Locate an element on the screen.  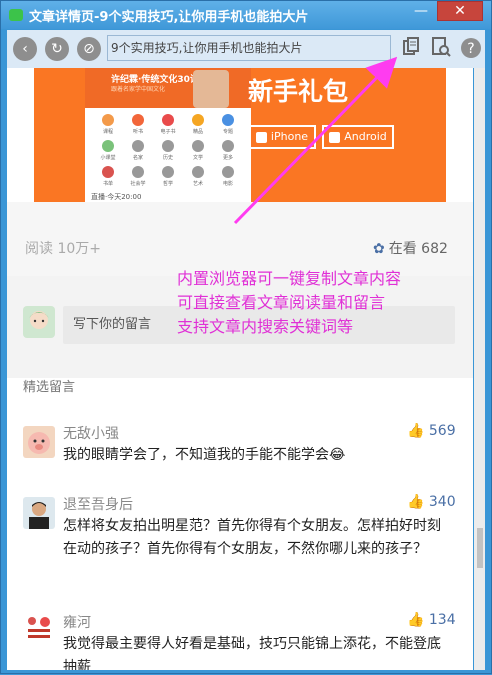
annotation-line: 支持文章内搜索关键词等 is located at coordinates (265, 326).